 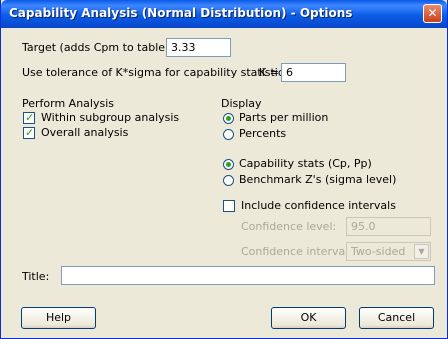 I want to click on within-subgroup-checkbox: ✓, so click(x=29, y=117).